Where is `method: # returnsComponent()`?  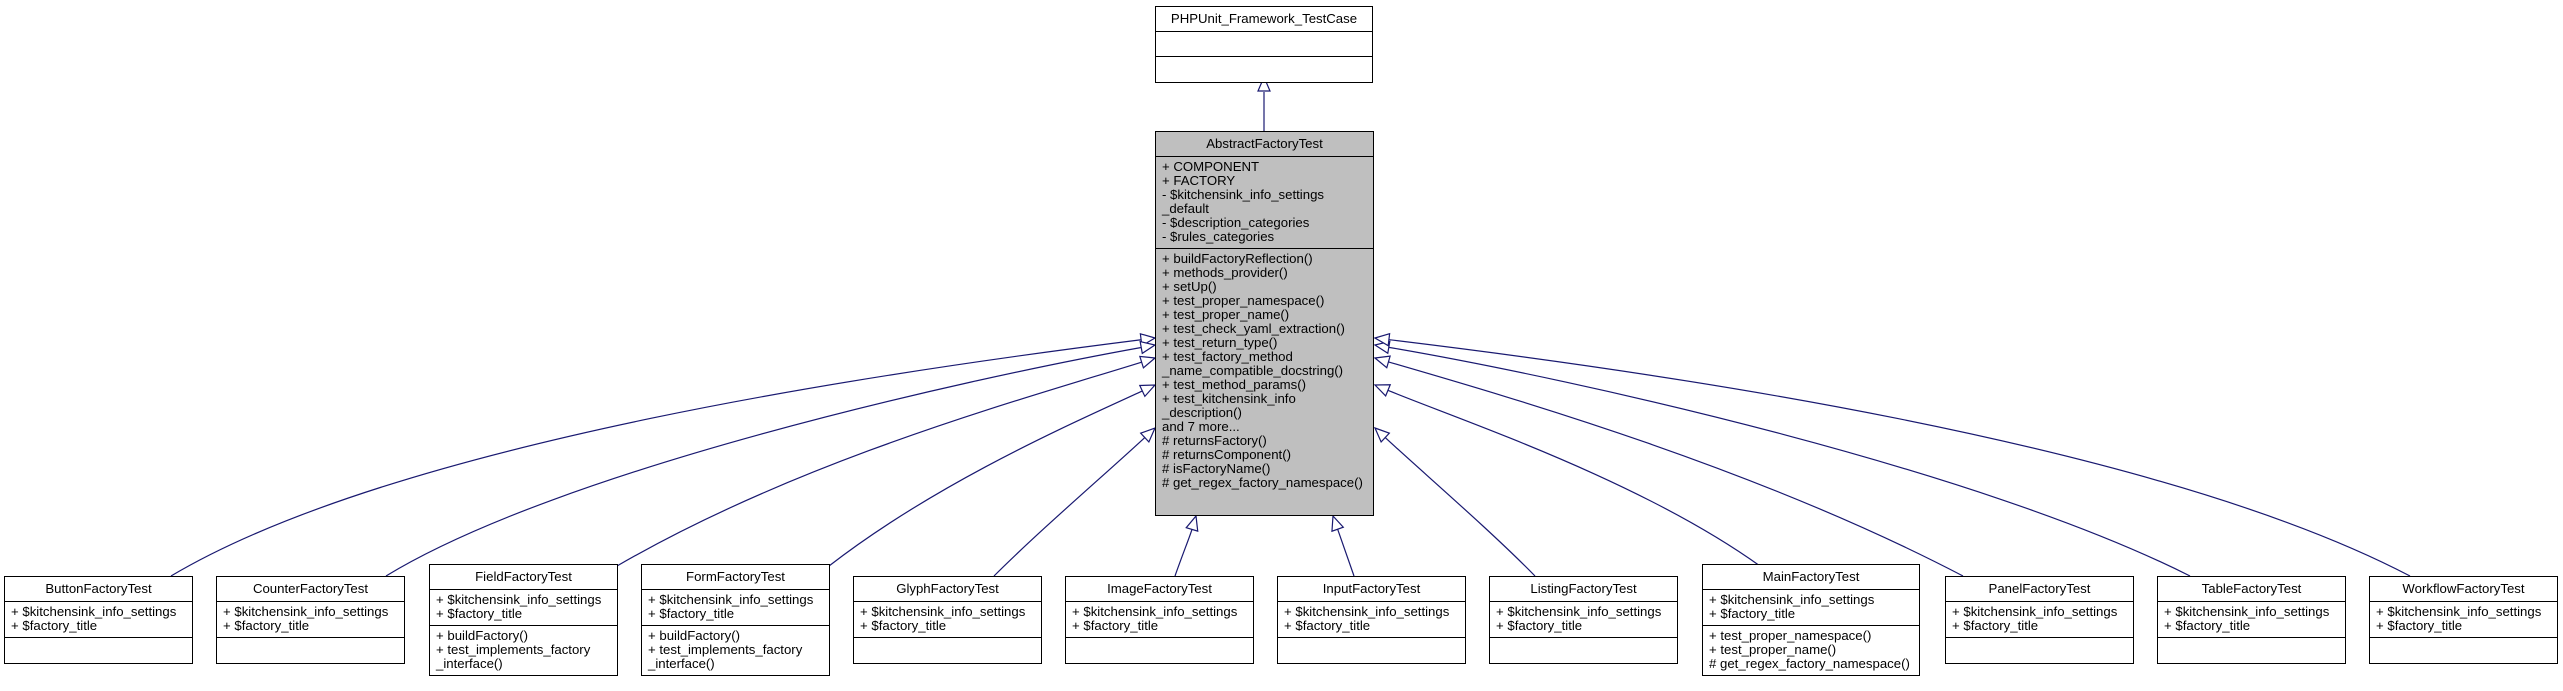
method: # returnsComponent() is located at coordinates (1227, 454).